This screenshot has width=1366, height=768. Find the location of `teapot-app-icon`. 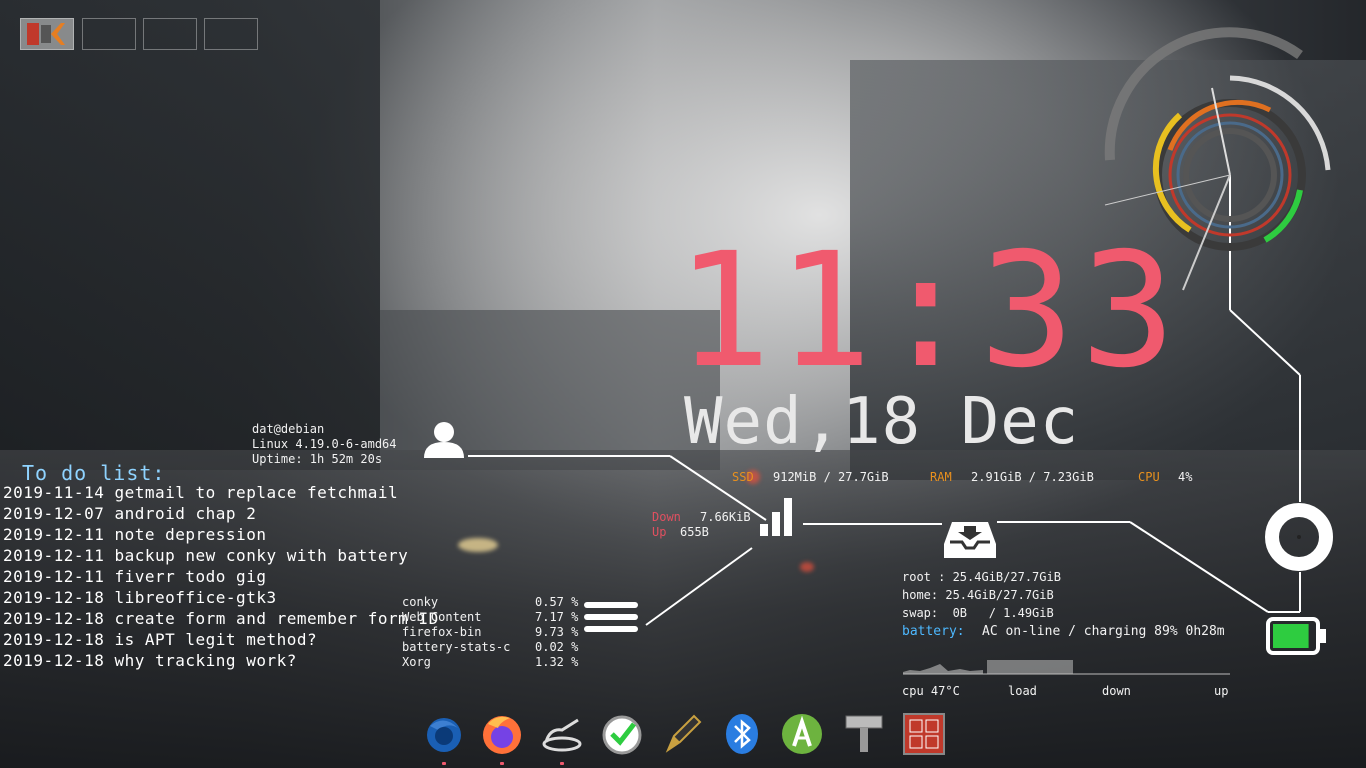

teapot-app-icon is located at coordinates (562, 734).